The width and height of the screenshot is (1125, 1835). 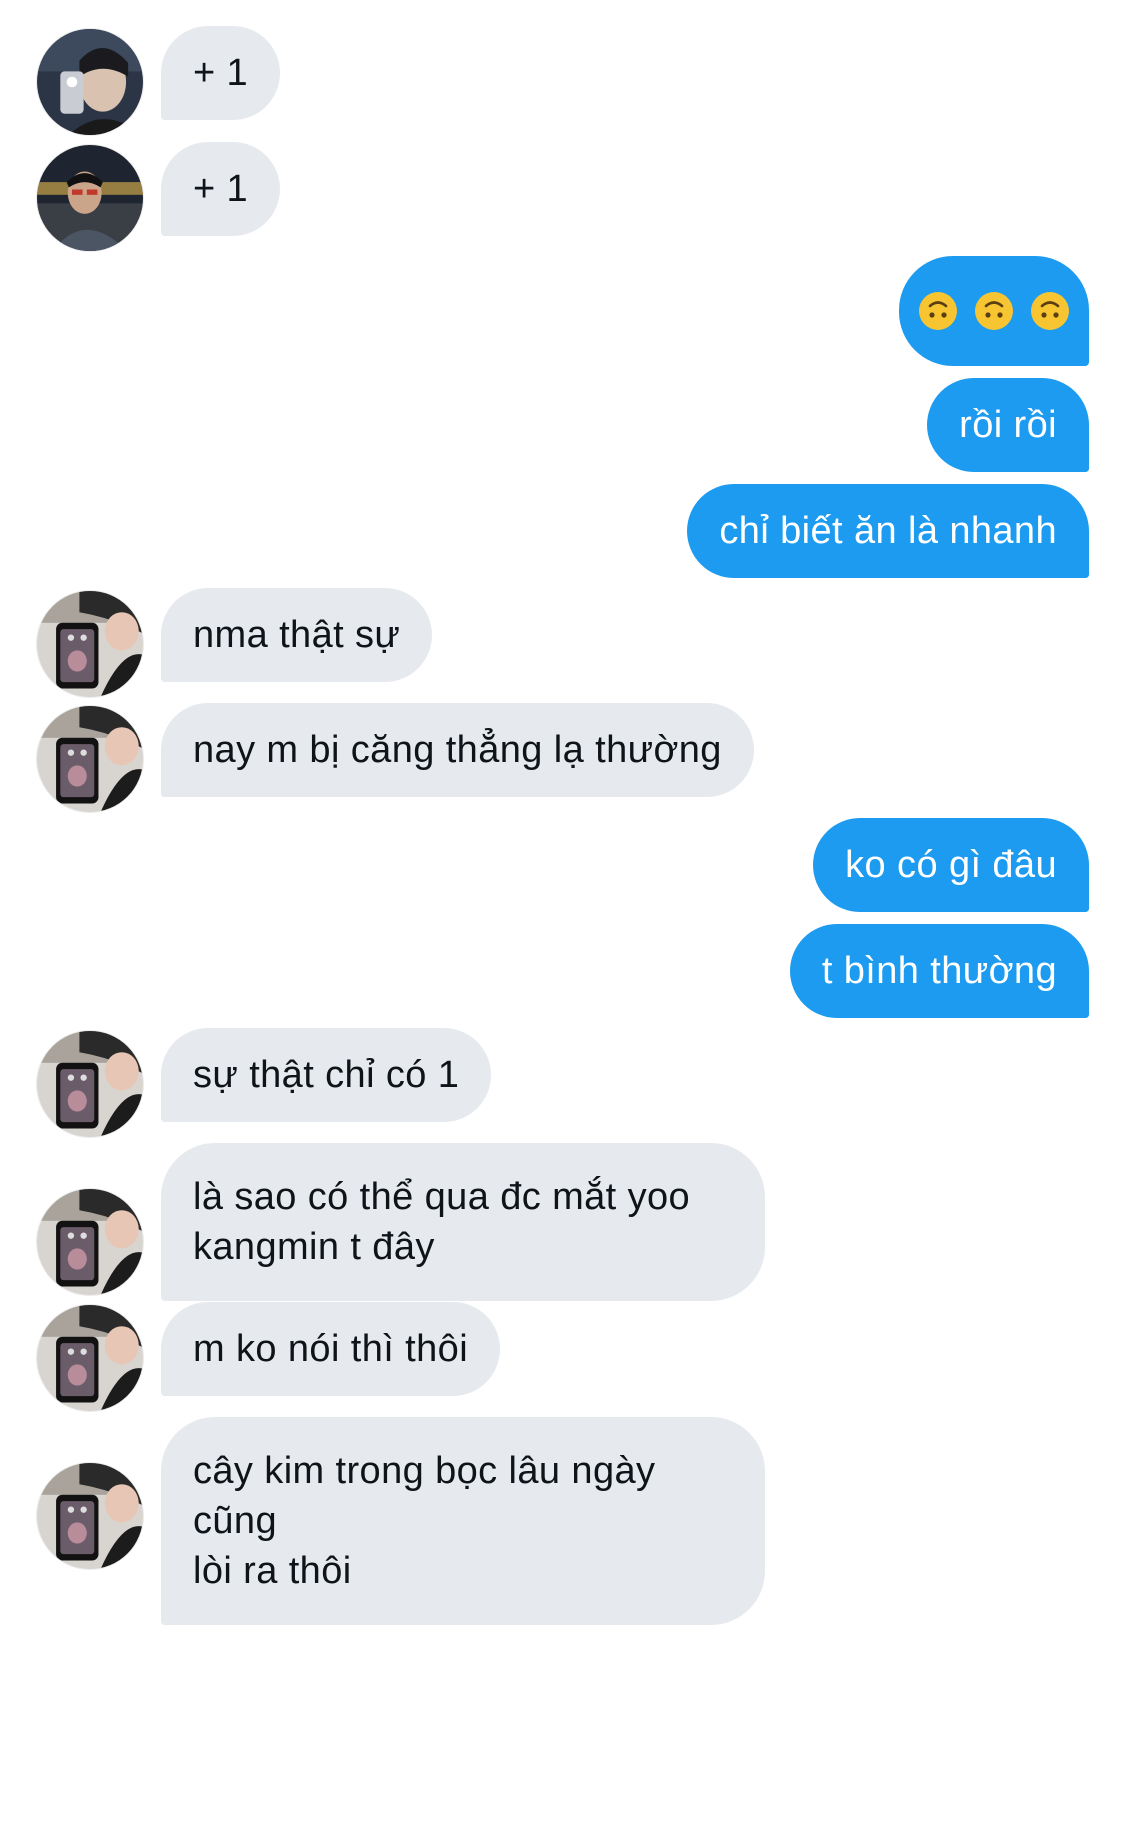 What do you see at coordinates (314, 1247) in the screenshot?
I see `message-line: kangmin t đây` at bounding box center [314, 1247].